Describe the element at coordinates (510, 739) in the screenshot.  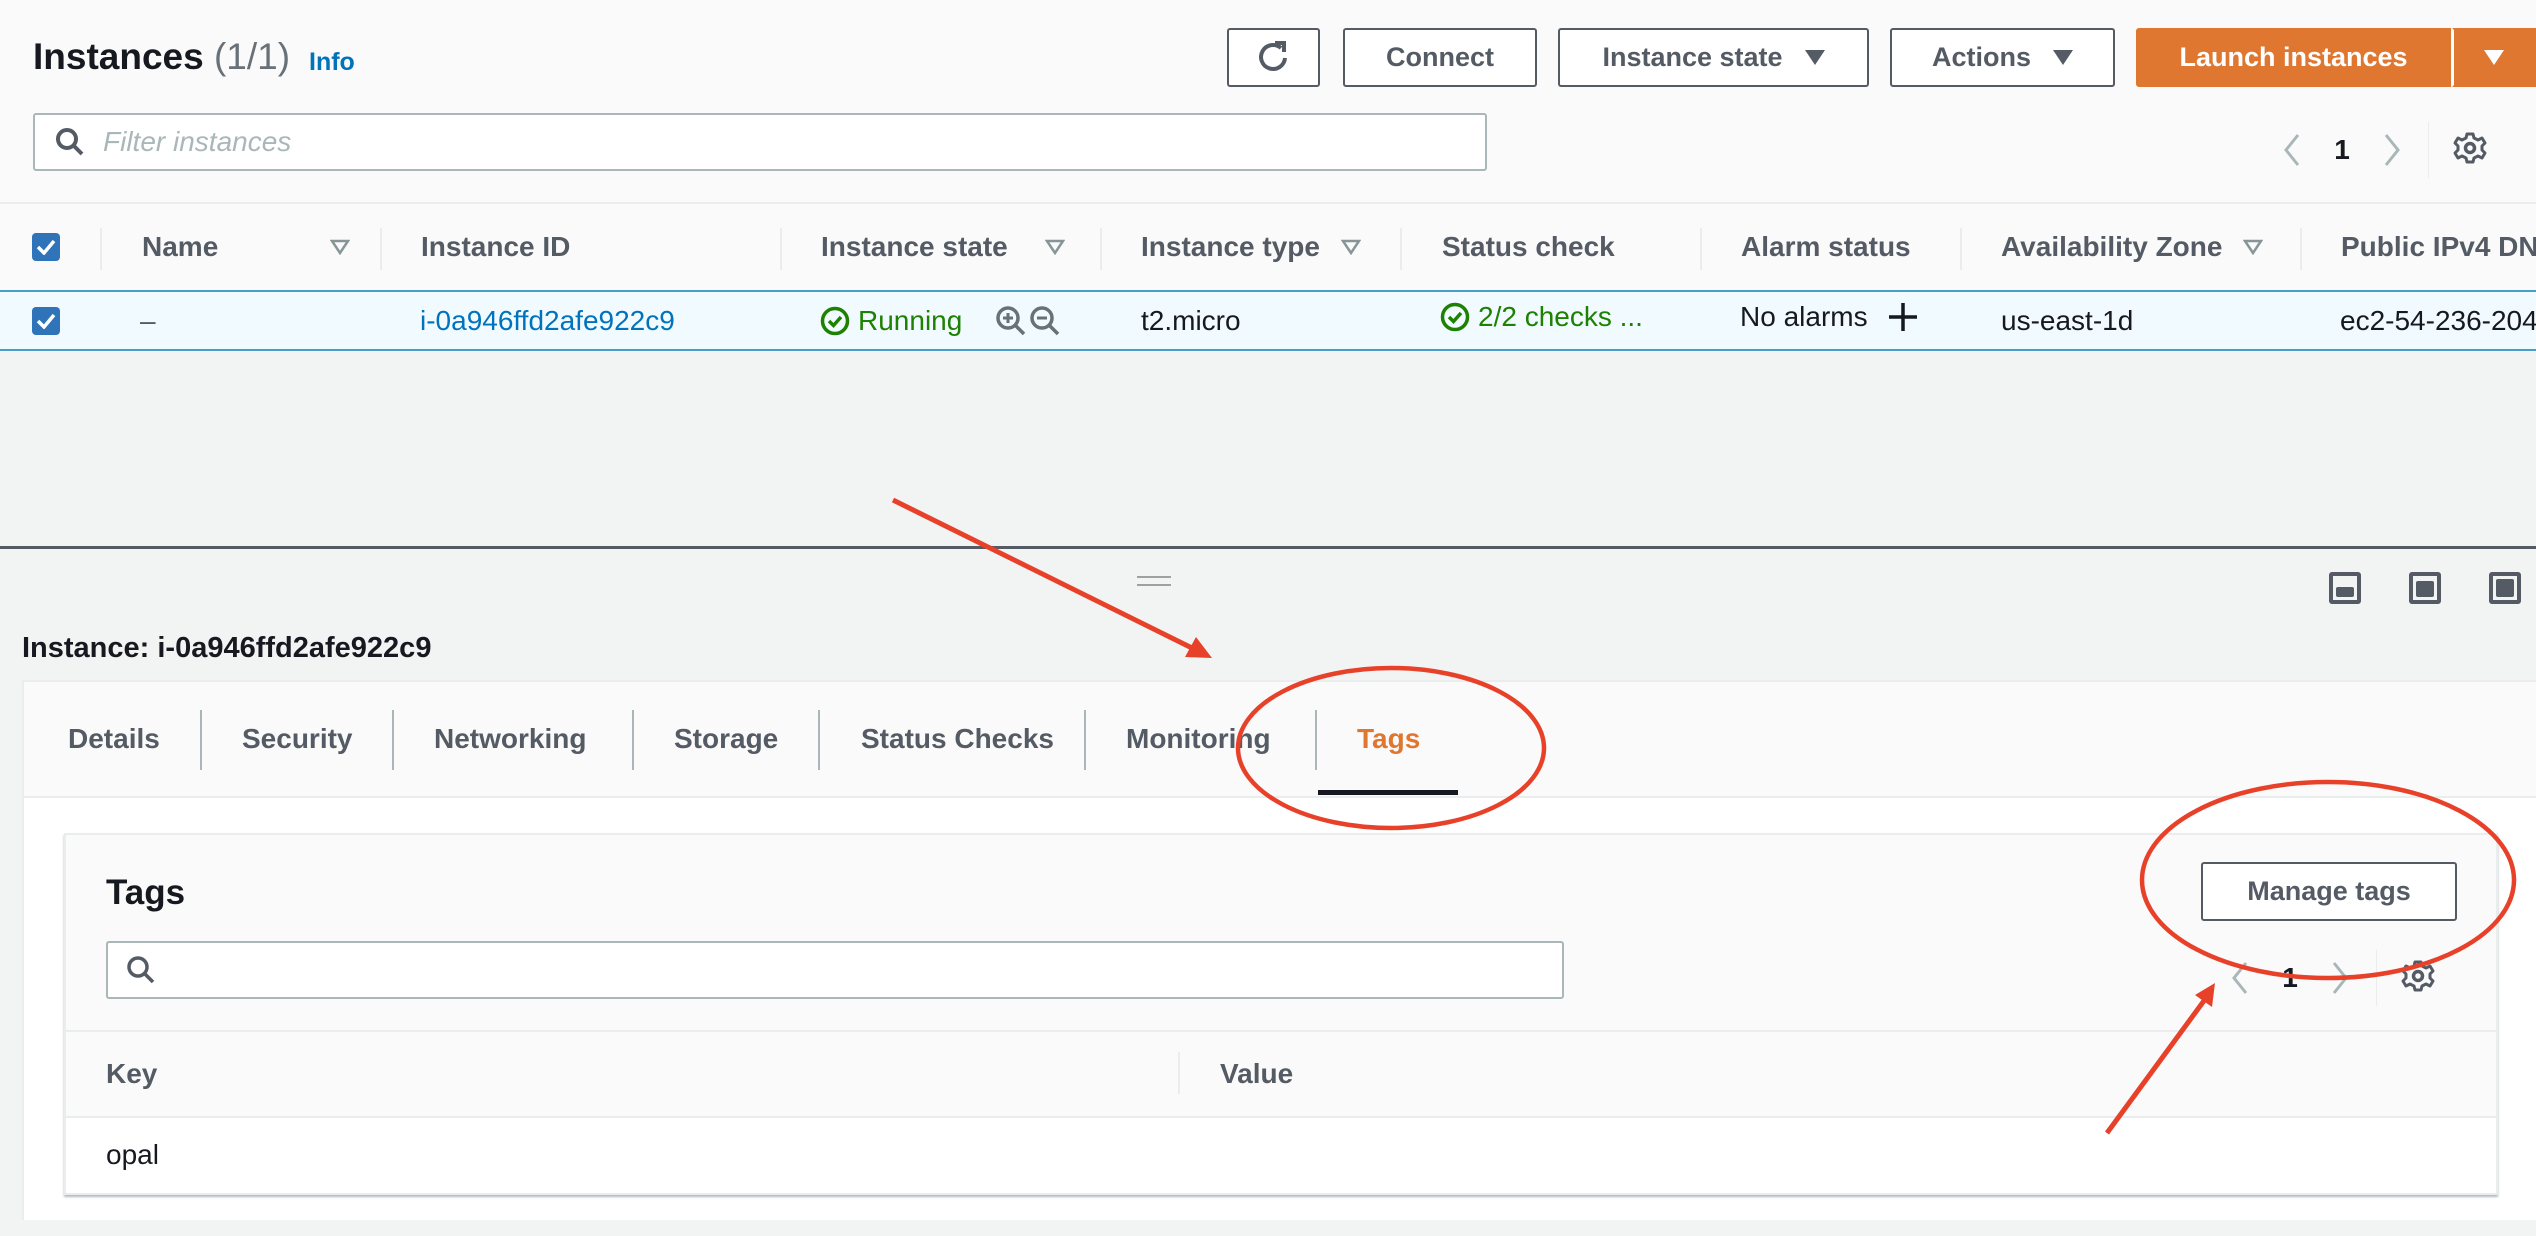
I see `tab-networking: Networking` at that location.